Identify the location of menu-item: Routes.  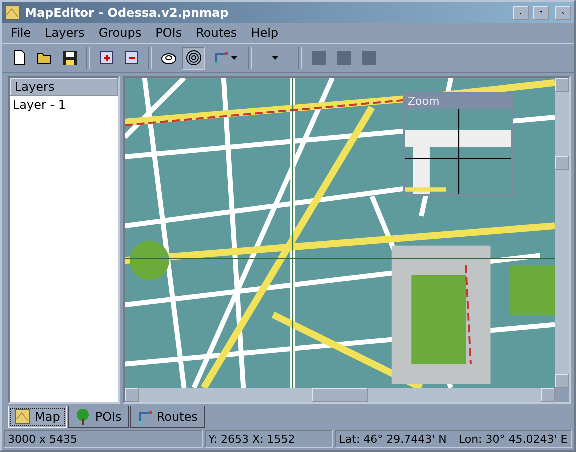
(216, 33).